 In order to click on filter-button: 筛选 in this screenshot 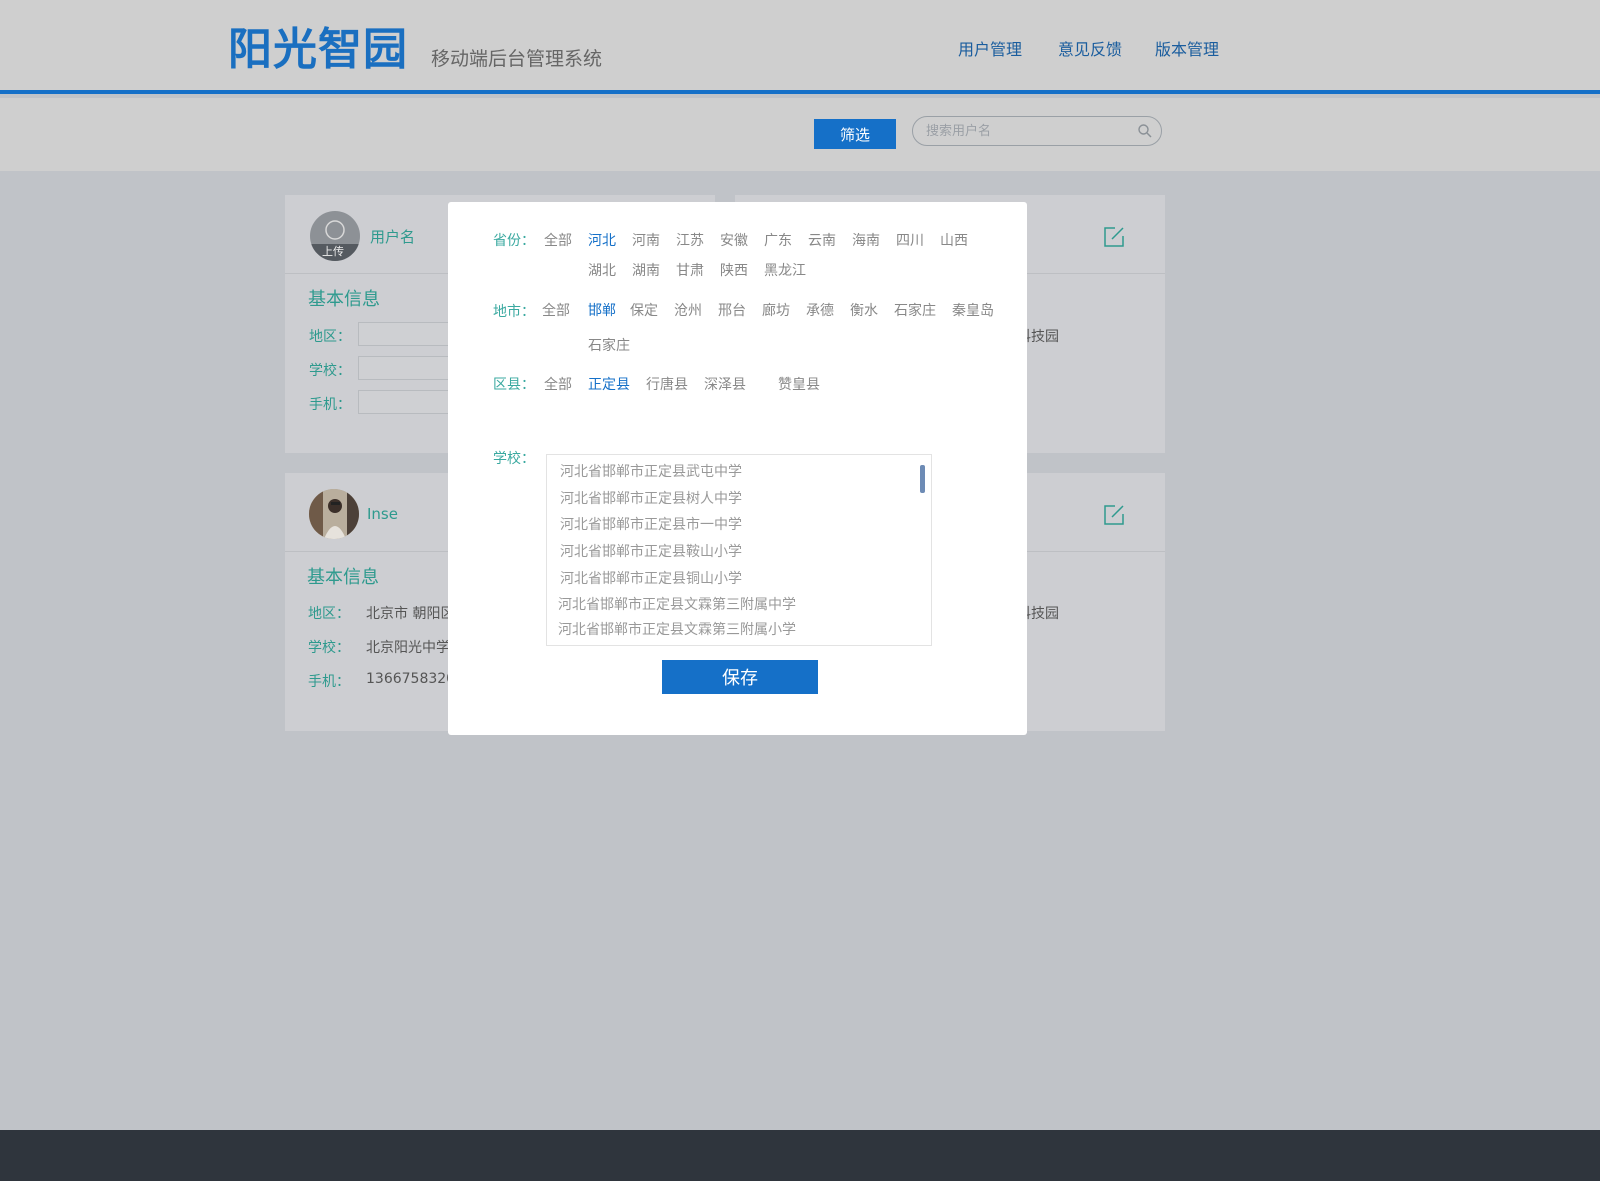, I will do `click(855, 134)`.